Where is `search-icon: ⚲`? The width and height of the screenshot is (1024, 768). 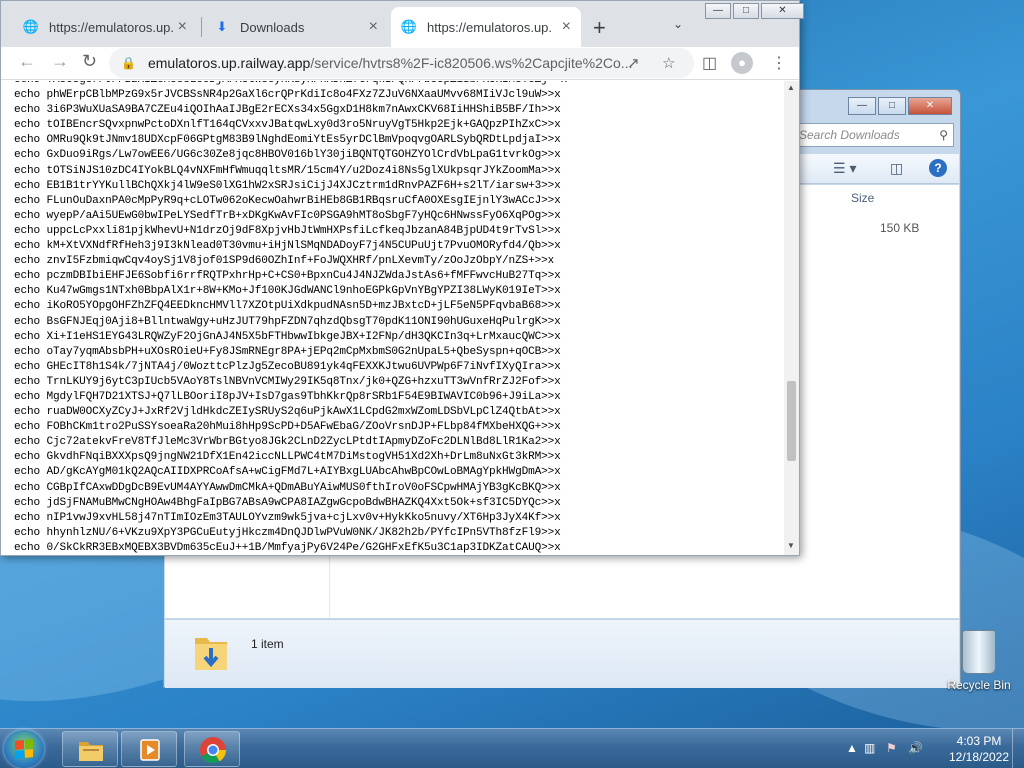
search-icon: ⚲ is located at coordinates (943, 135).